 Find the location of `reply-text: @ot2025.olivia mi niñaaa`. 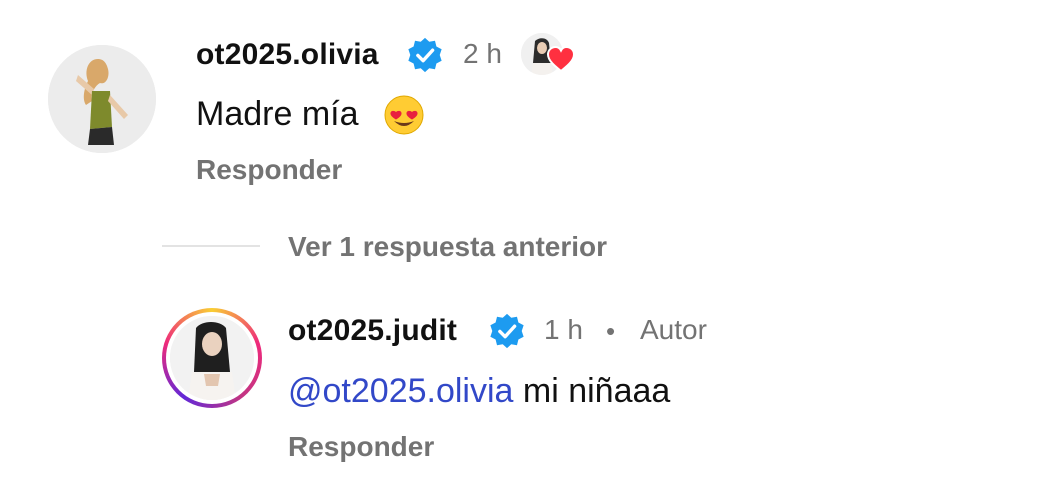

reply-text: @ot2025.olivia mi niñaaa is located at coordinates (479, 391).